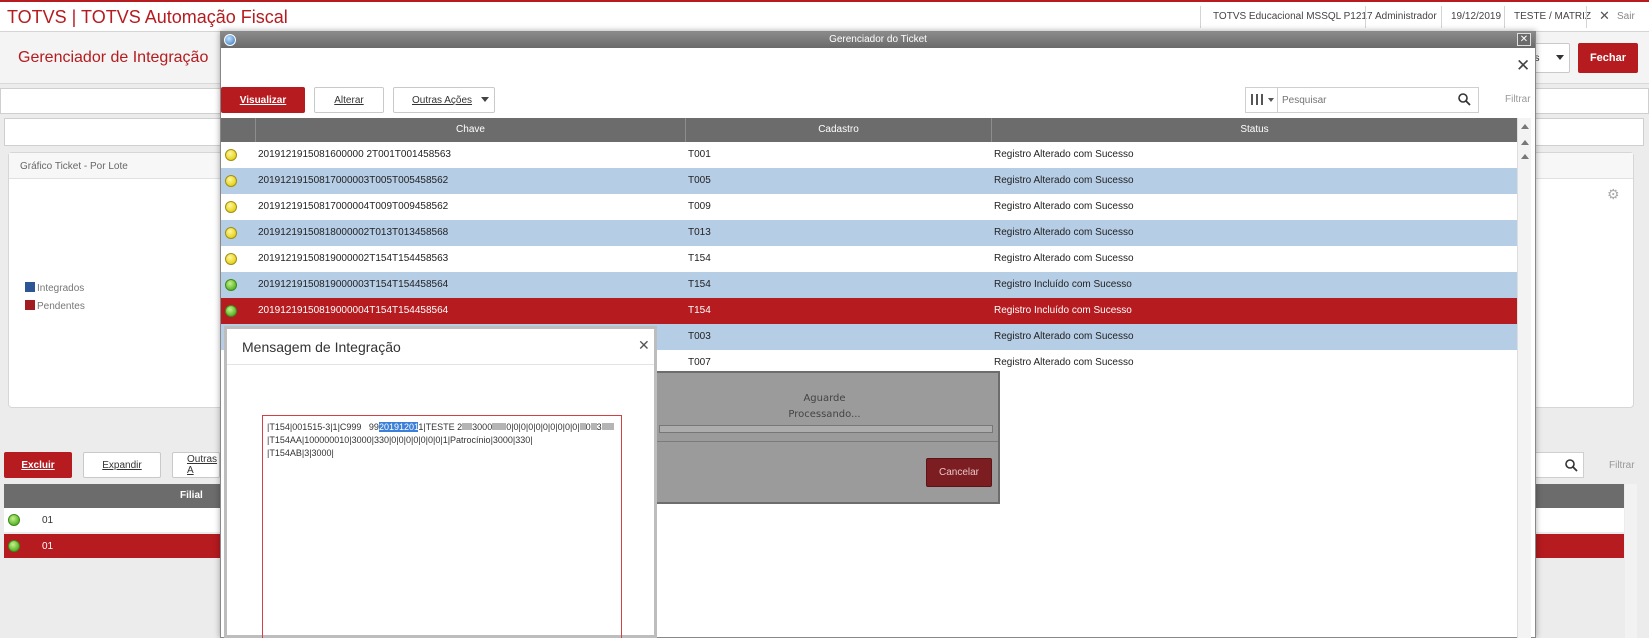  I want to click on message-text: 1|TESTE 2, so click(440, 427).